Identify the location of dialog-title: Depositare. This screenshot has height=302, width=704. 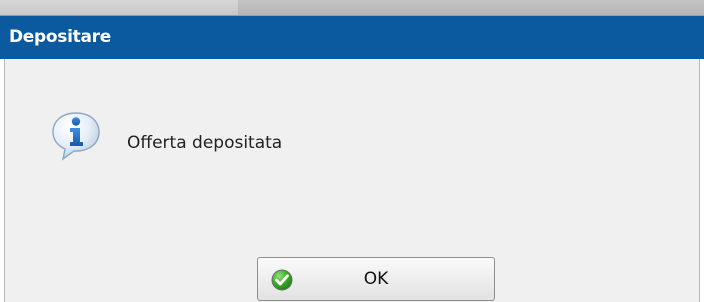
(60, 37).